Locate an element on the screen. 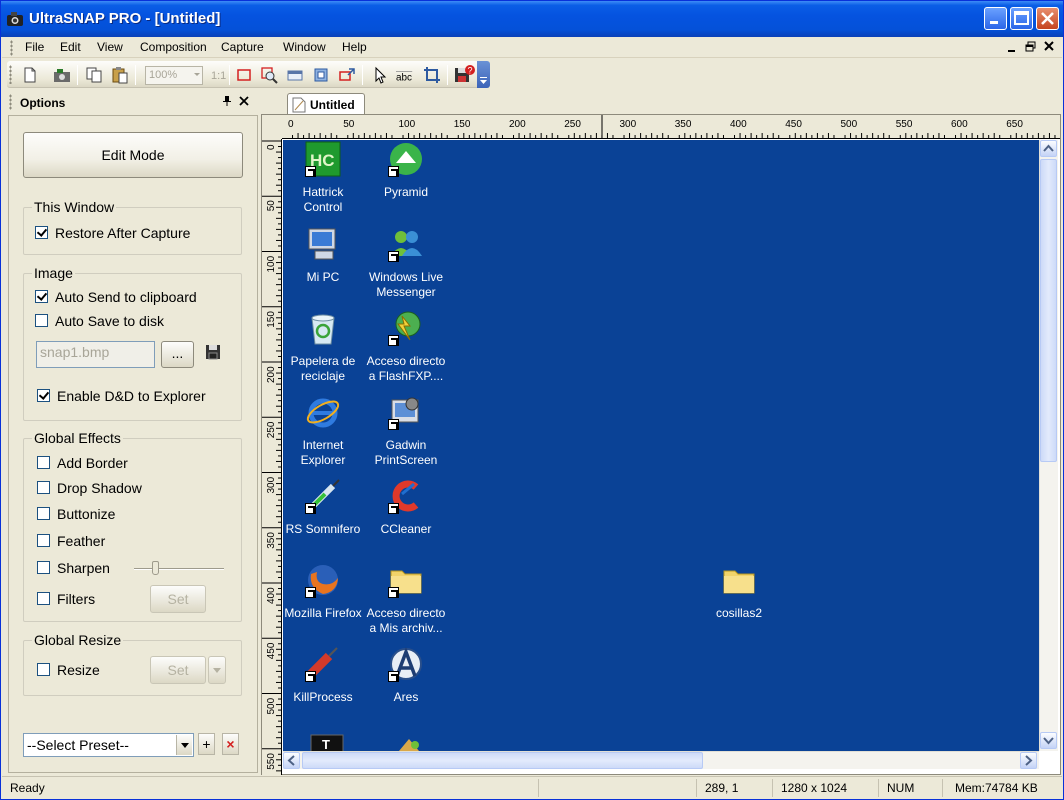 This screenshot has height=800, width=1064. close-button is located at coordinates (1047, 18).